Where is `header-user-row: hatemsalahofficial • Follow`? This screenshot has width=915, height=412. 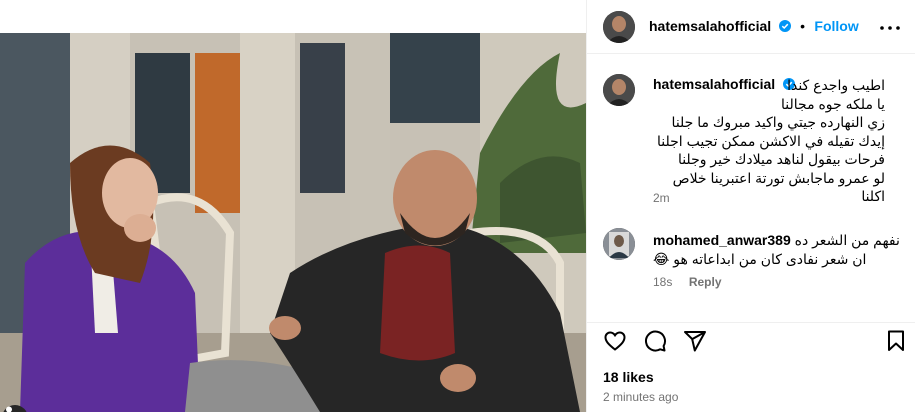
header-user-row: hatemsalahofficial • Follow is located at coordinates (754, 27).